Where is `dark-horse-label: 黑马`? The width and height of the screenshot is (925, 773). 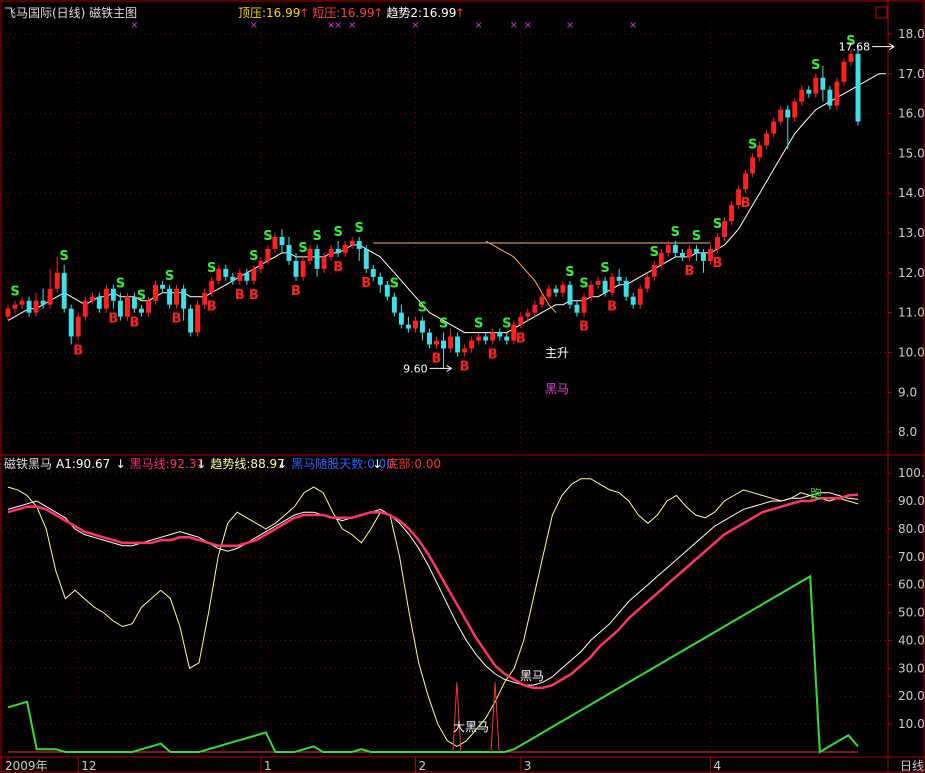
dark-horse-label: 黑马 is located at coordinates (557, 389).